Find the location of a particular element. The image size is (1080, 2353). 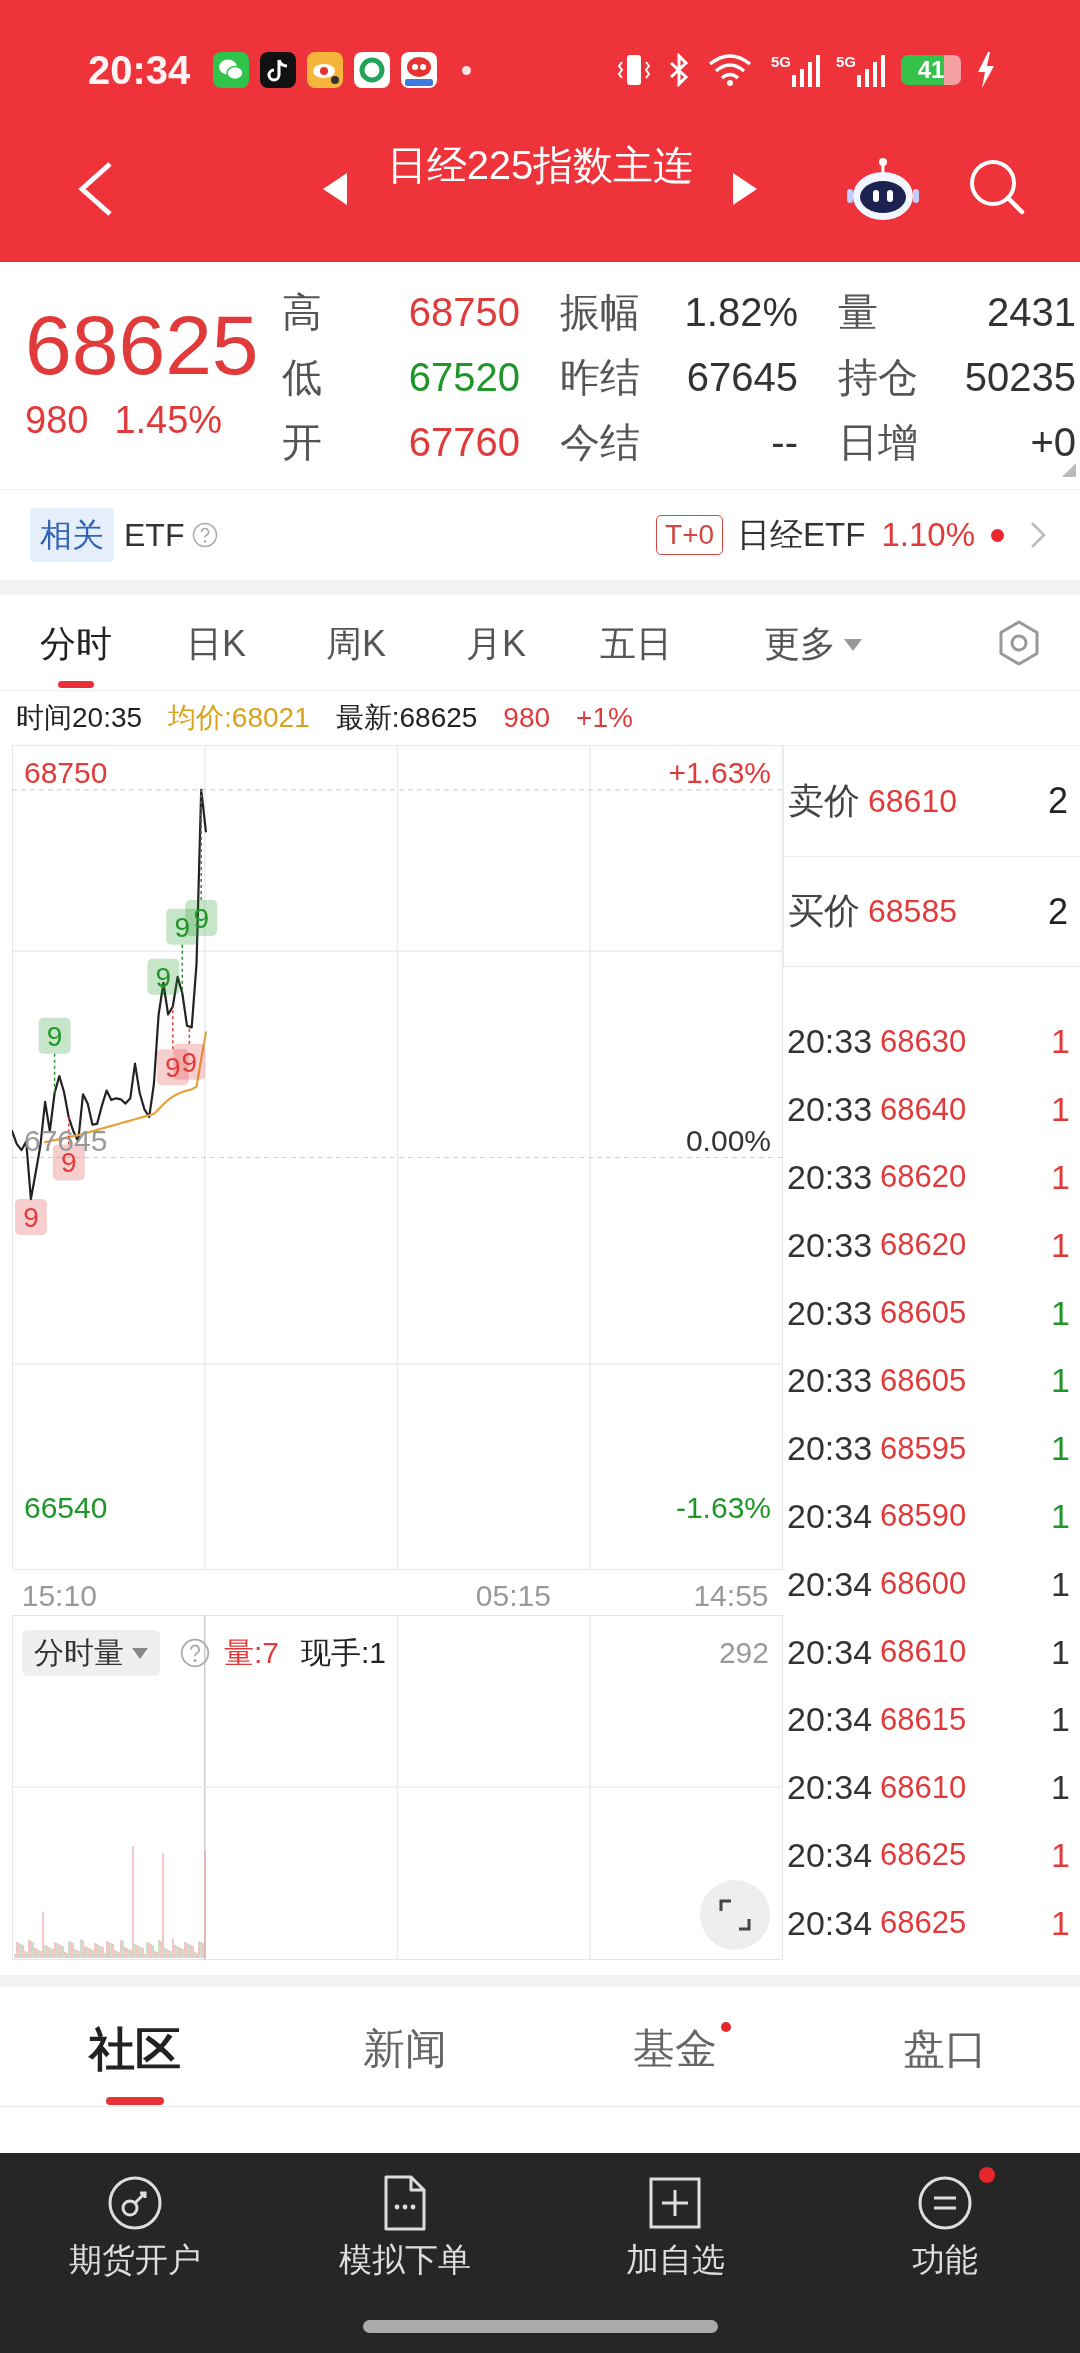

trade-price: 68615 is located at coordinates (923, 1719).